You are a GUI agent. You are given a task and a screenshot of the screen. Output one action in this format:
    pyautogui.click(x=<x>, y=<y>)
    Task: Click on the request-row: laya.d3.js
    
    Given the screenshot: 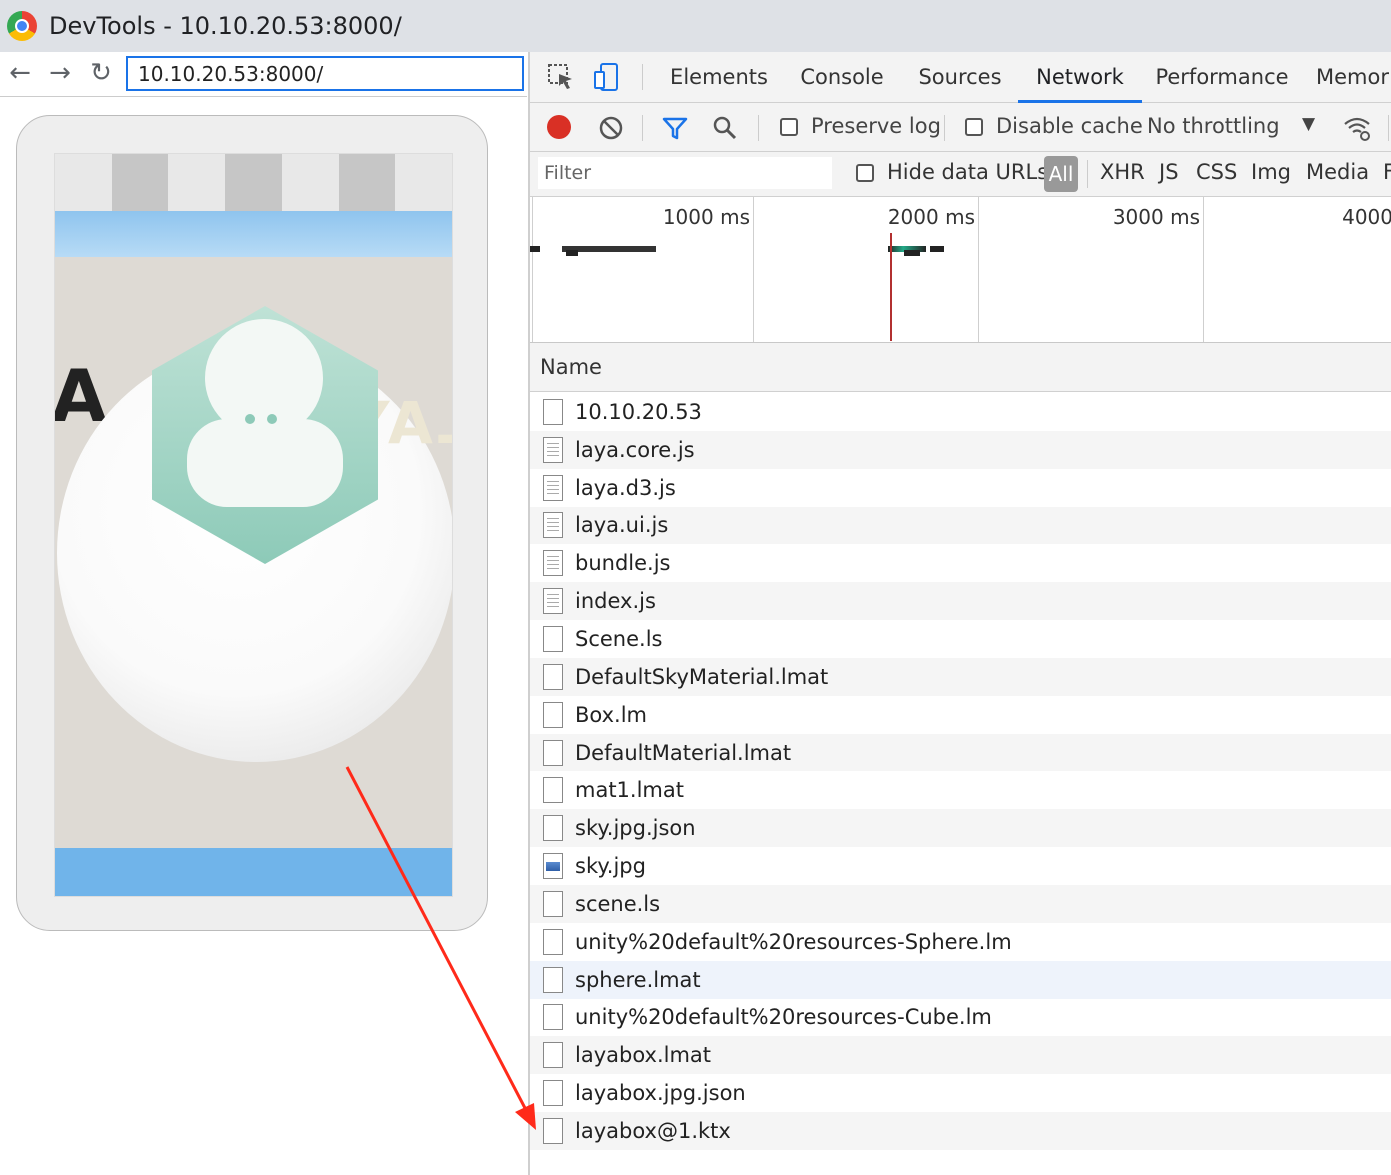 What is the action you would take?
    pyautogui.click(x=960, y=488)
    